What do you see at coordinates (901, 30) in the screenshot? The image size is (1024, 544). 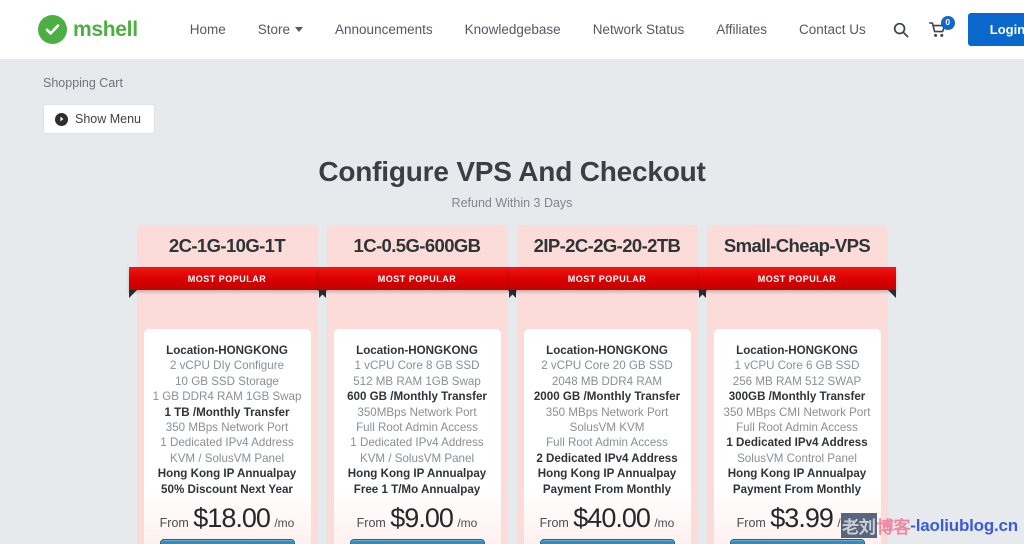 I see `search-icon` at bounding box center [901, 30].